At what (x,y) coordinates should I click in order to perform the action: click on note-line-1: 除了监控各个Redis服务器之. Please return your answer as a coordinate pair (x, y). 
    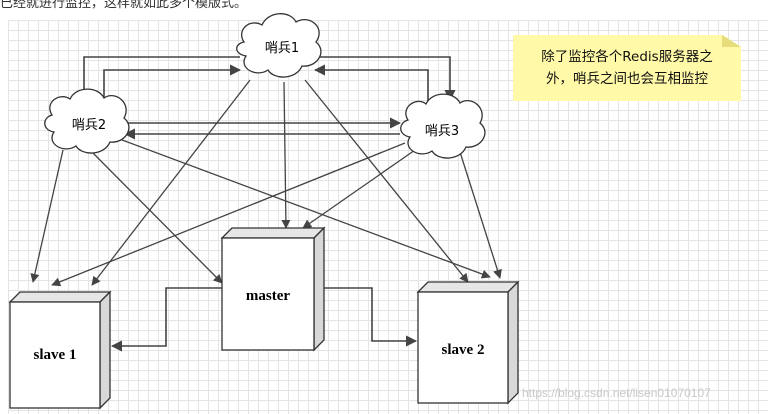
    Looking at the image, I should click on (627, 57).